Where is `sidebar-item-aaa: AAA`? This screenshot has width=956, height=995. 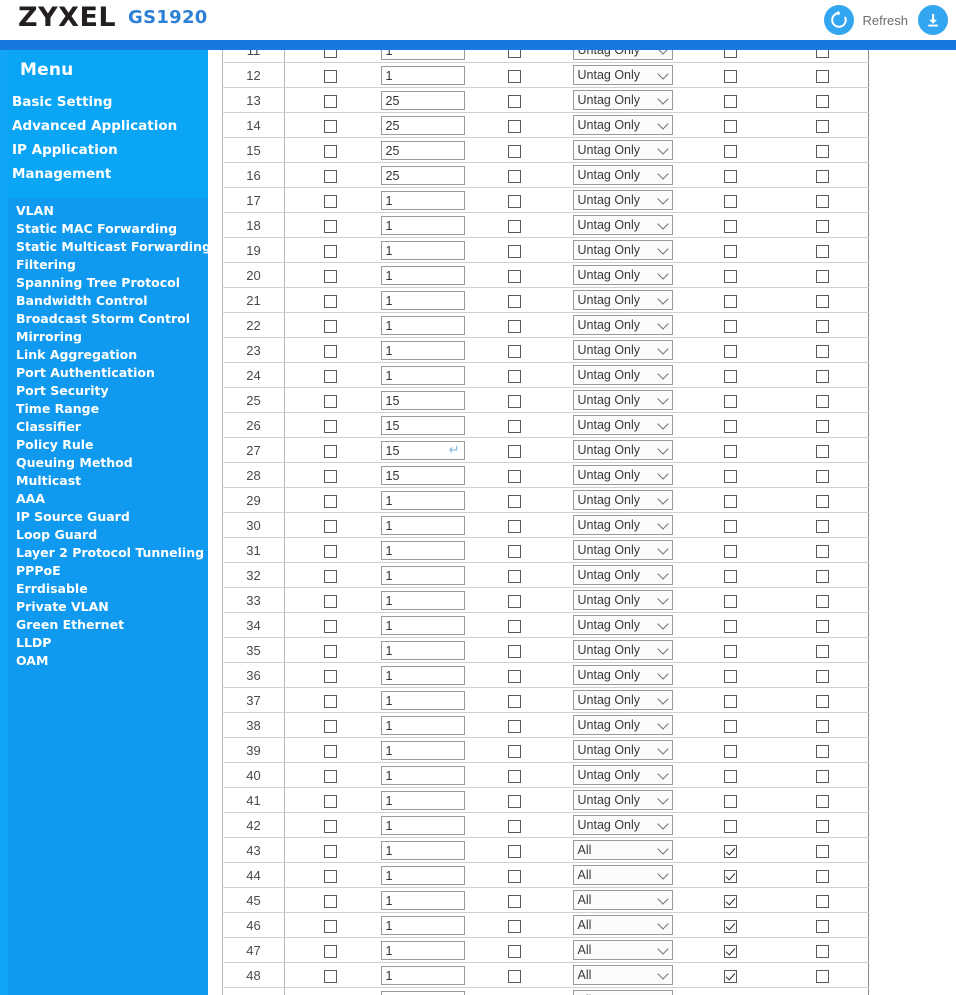
sidebar-item-aaa: AAA is located at coordinates (108, 499).